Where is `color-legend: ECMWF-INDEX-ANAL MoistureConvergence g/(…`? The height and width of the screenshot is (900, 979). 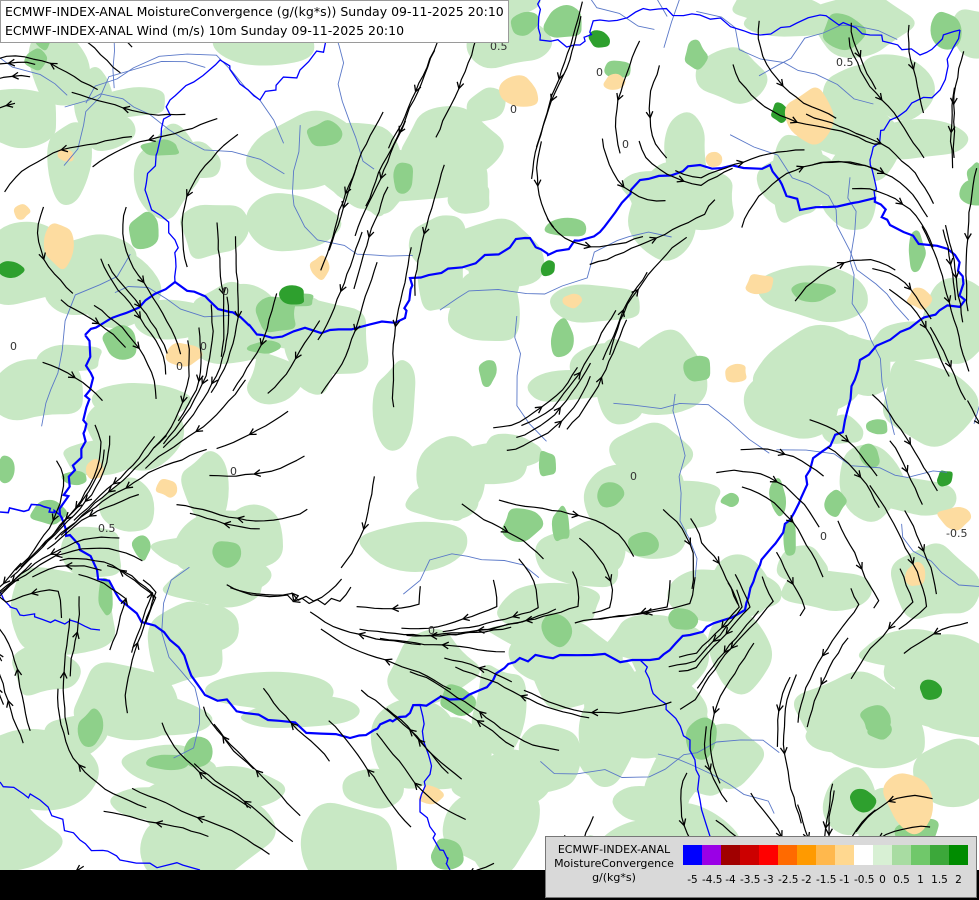 color-legend: ECMWF-INDEX-ANAL MoistureConvergence g/(… is located at coordinates (761, 867).